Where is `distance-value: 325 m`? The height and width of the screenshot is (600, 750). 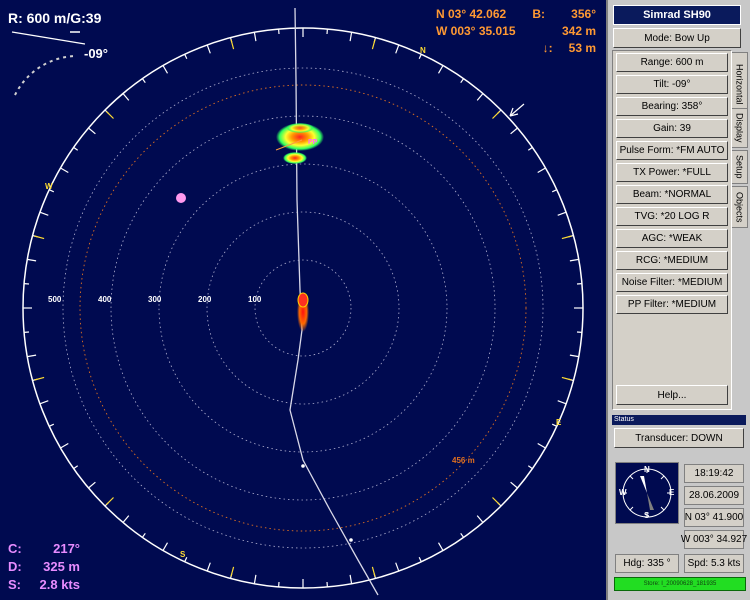
distance-value: 325 m is located at coordinates (61, 566).